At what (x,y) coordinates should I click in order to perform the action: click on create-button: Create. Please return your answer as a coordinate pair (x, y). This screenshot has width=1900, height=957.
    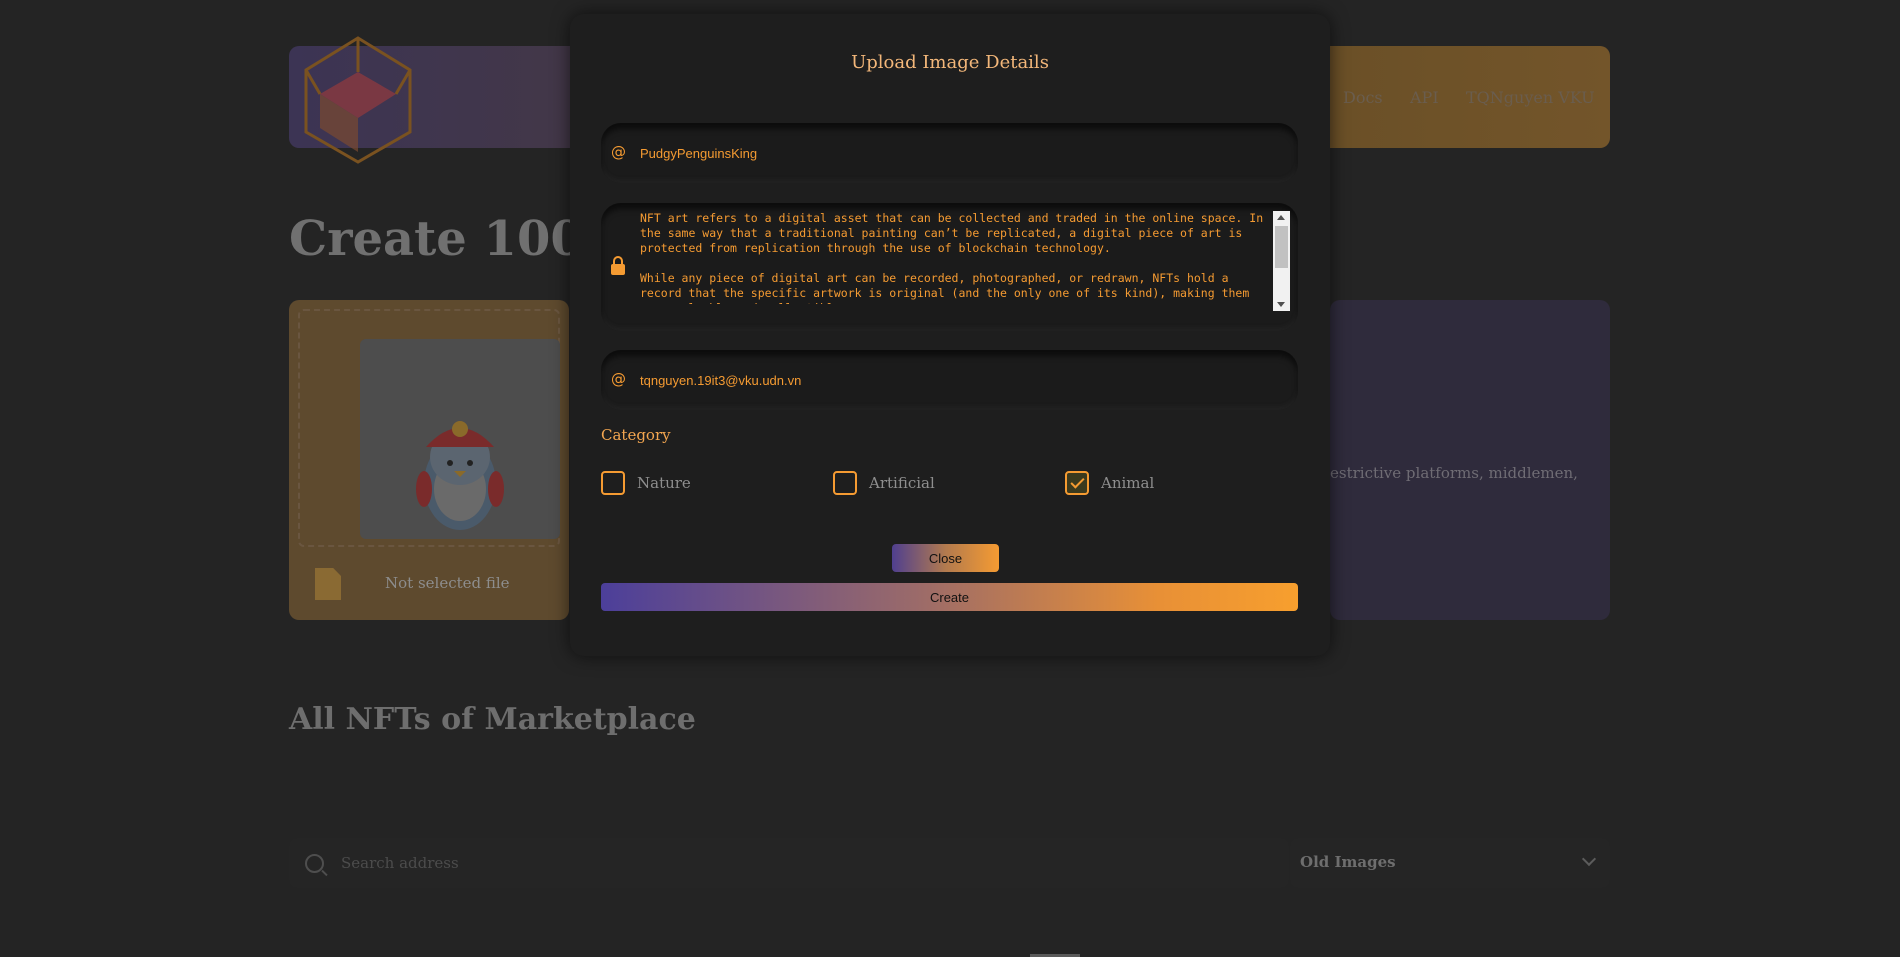
    Looking at the image, I should click on (949, 597).